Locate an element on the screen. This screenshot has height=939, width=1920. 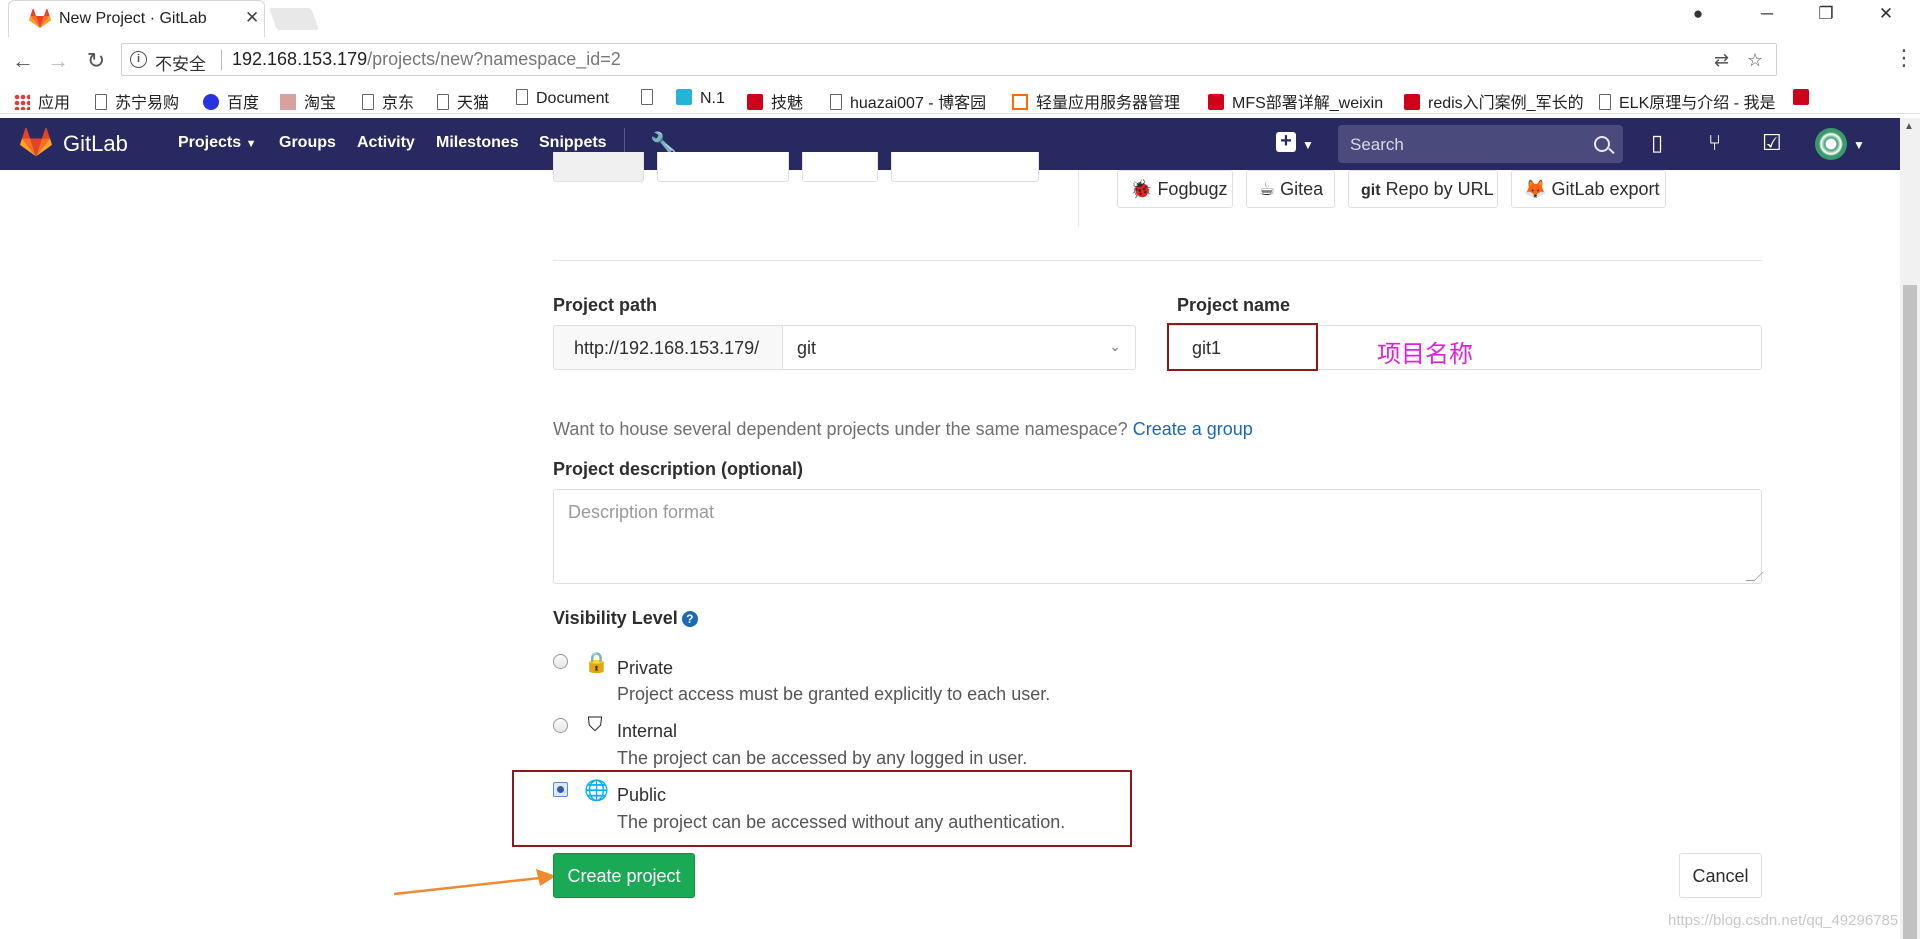
nav-activity: Activity is located at coordinates (386, 143).